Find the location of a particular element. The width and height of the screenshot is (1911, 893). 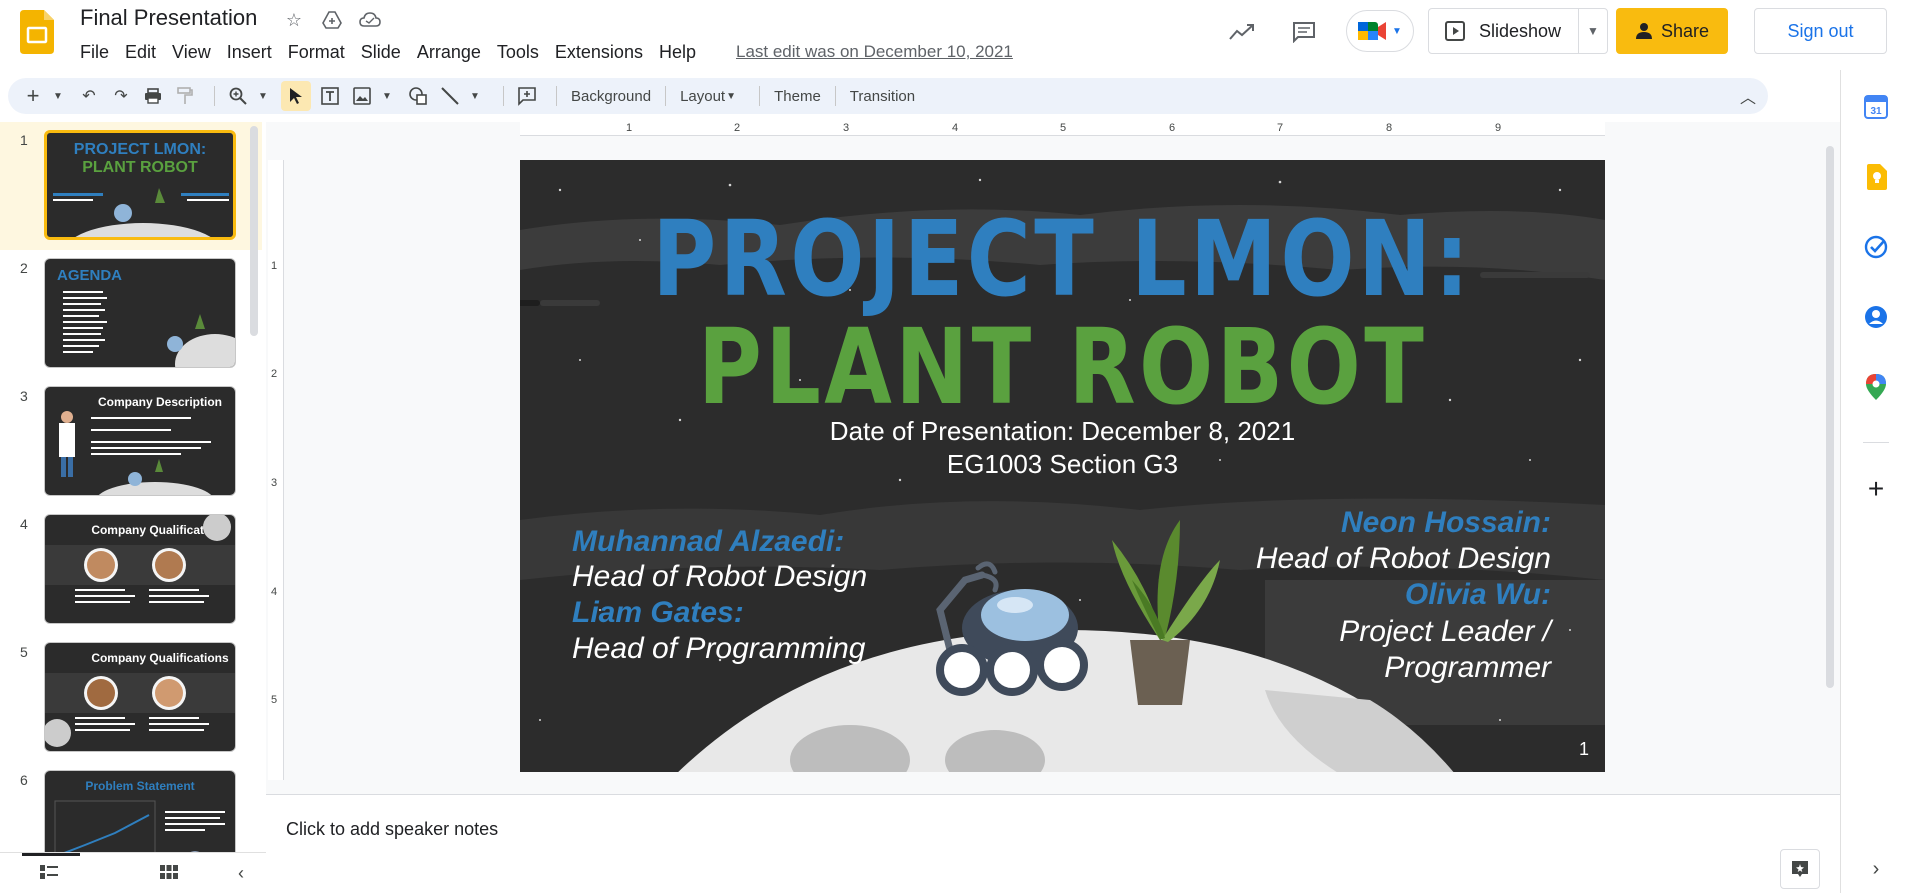

insert-image-icon is located at coordinates (362, 96).